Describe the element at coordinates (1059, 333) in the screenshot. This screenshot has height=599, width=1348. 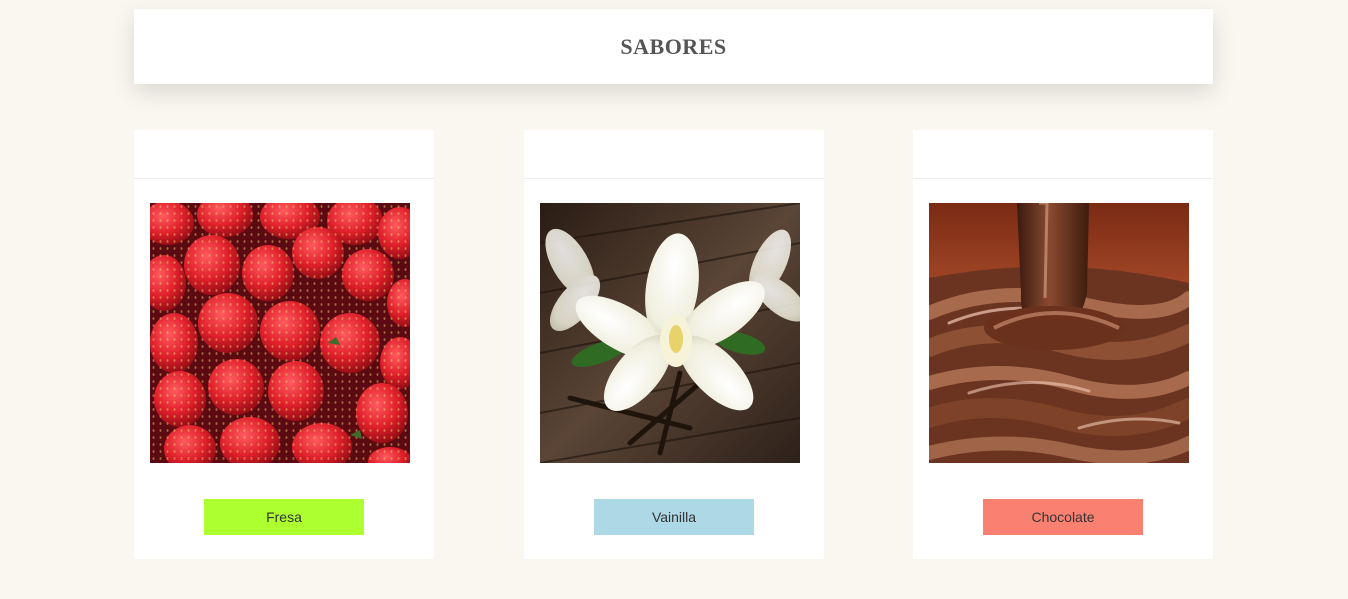
I see `chocolate-image` at that location.